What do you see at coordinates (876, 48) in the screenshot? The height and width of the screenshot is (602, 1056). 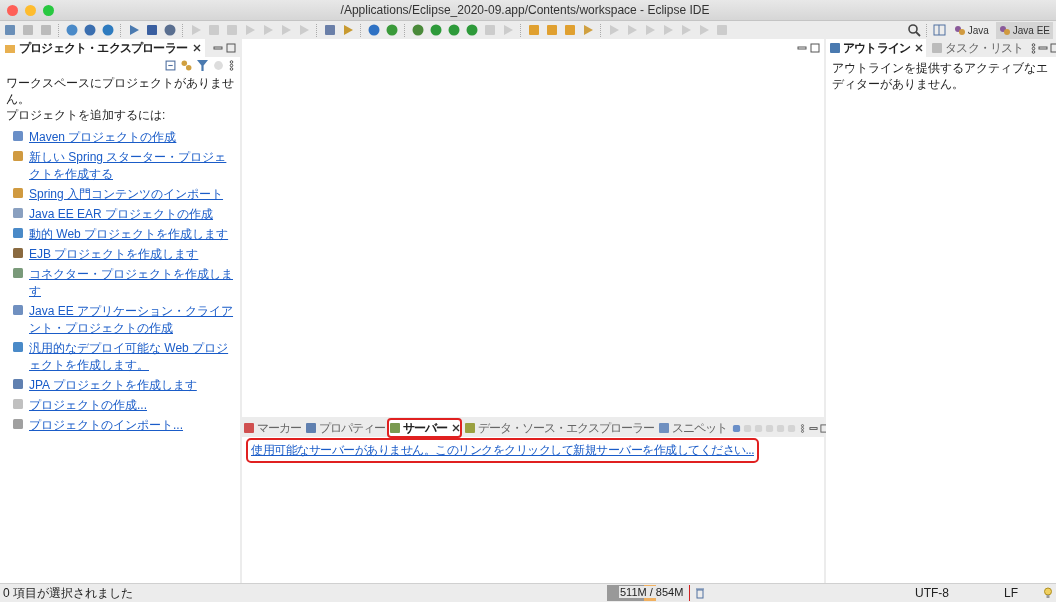 I see `view-tab: アウトライン` at bounding box center [876, 48].